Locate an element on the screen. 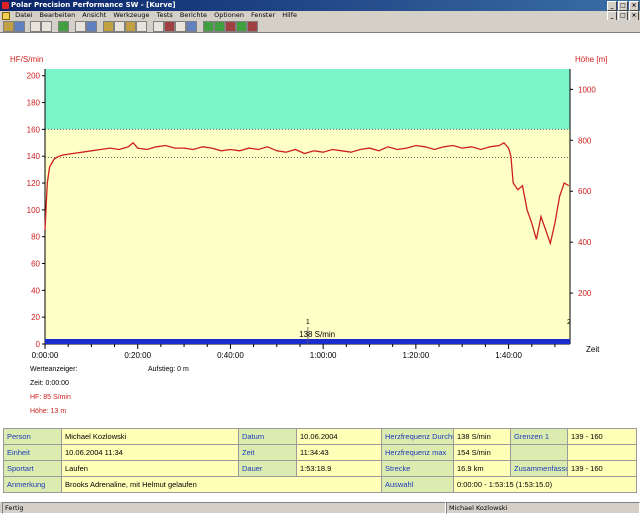 This screenshot has width=640, height=514. zeit-value: Zeit: 0:00:00 is located at coordinates (49, 383).